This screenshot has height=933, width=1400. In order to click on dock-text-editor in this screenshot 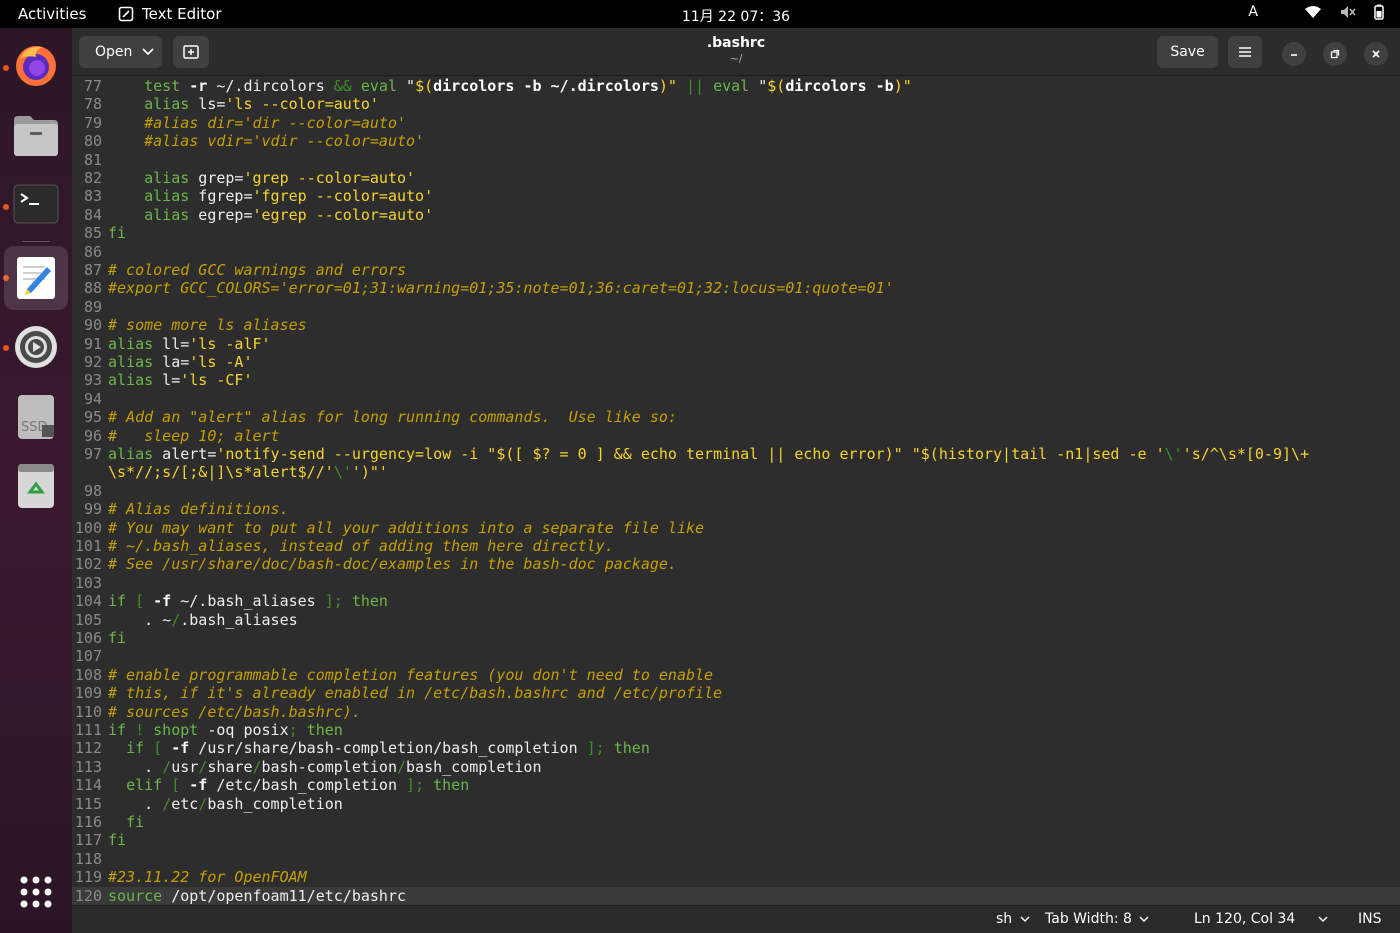, I will do `click(36, 278)`.